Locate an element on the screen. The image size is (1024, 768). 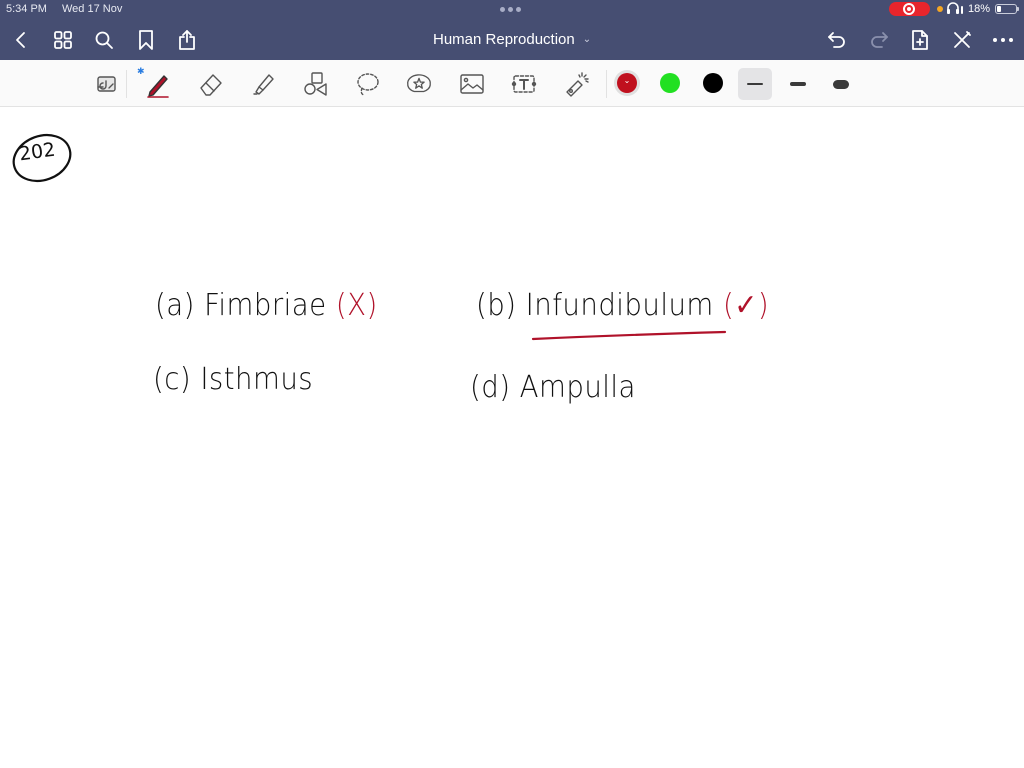
undo-icon is located at coordinates (836, 40).